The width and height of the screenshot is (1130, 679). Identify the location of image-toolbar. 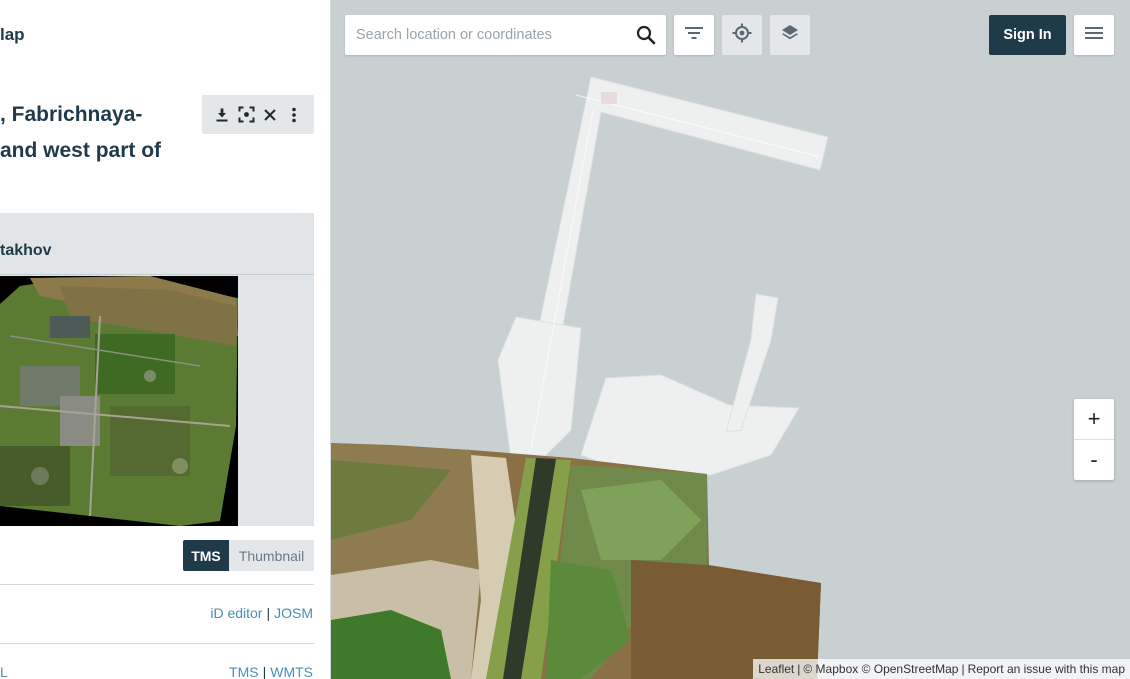
(258, 114).